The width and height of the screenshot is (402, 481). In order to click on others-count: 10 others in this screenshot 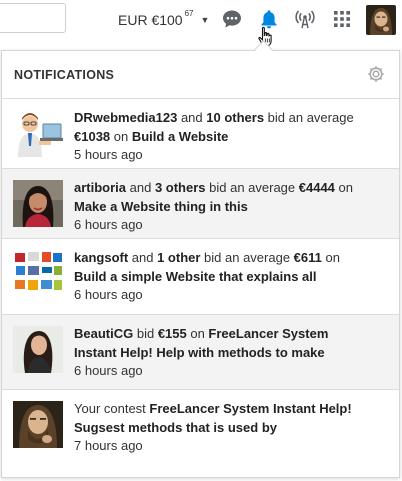, I will do `click(235, 117)`.